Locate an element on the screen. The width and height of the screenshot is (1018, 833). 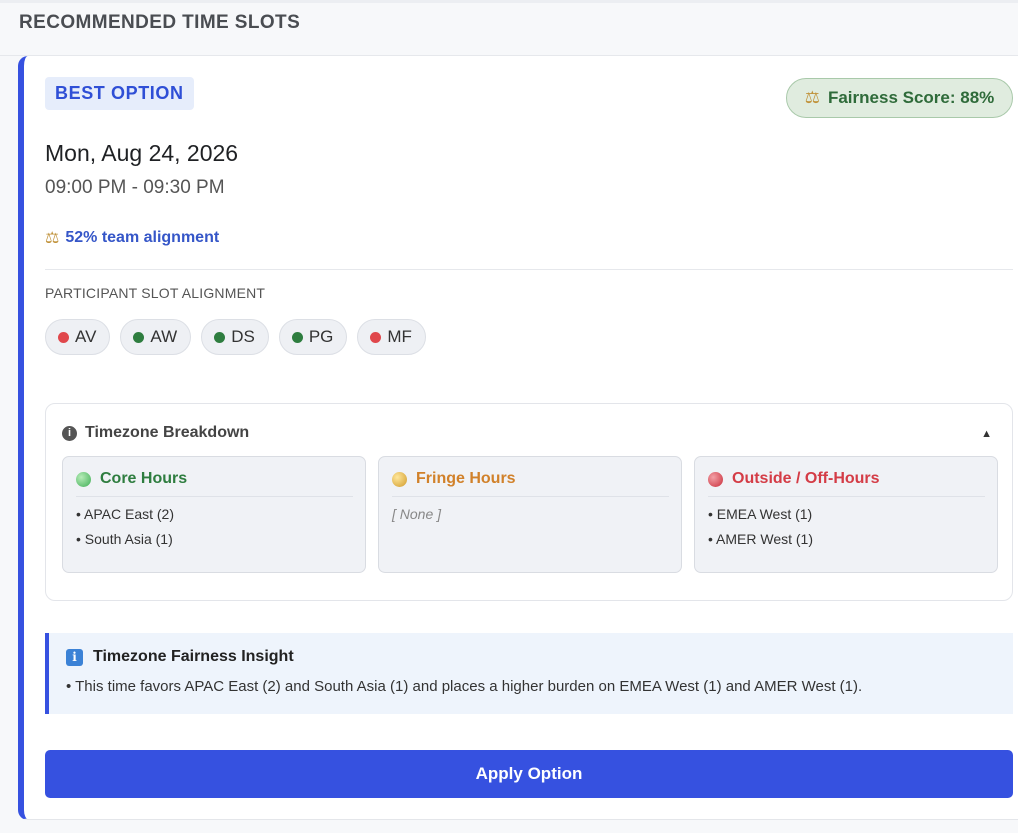
apply-option-button: Apply Option is located at coordinates (529, 774).